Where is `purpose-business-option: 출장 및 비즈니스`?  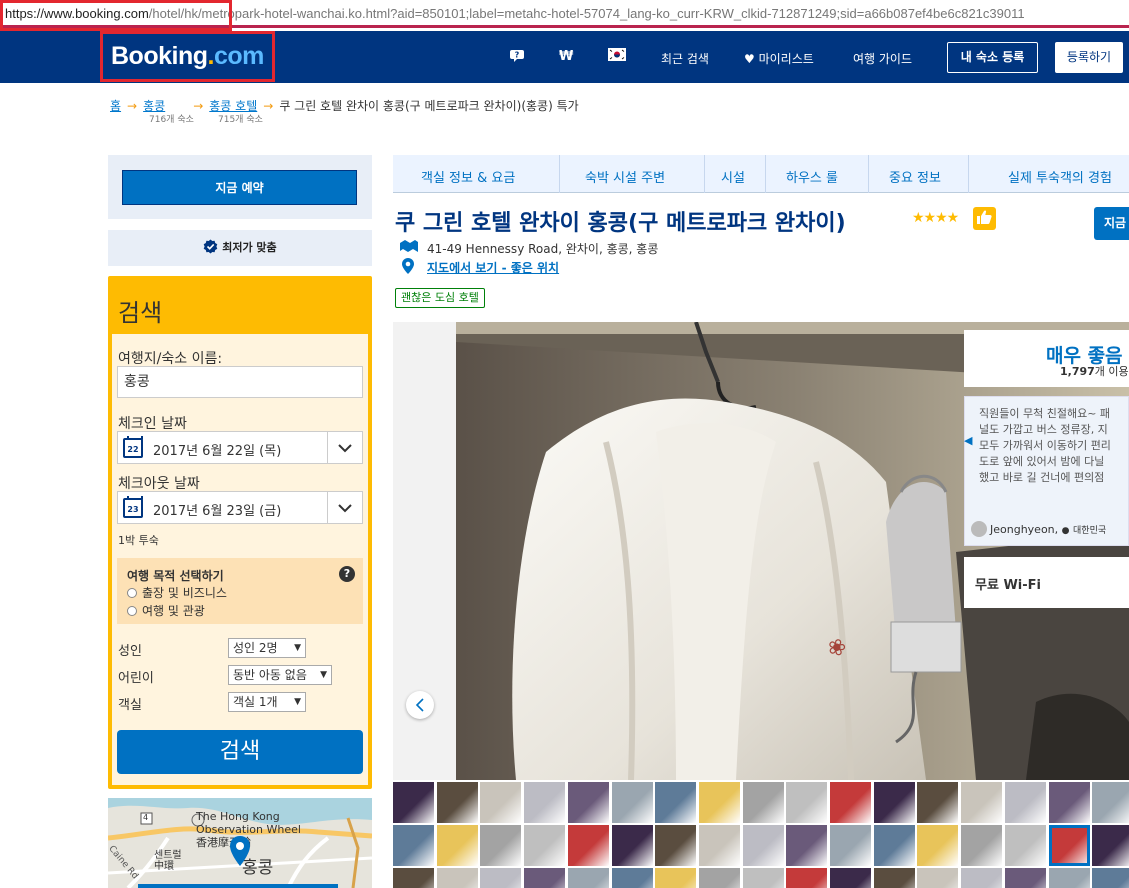
purpose-business-option: 출장 및 비즈니스 is located at coordinates (177, 592).